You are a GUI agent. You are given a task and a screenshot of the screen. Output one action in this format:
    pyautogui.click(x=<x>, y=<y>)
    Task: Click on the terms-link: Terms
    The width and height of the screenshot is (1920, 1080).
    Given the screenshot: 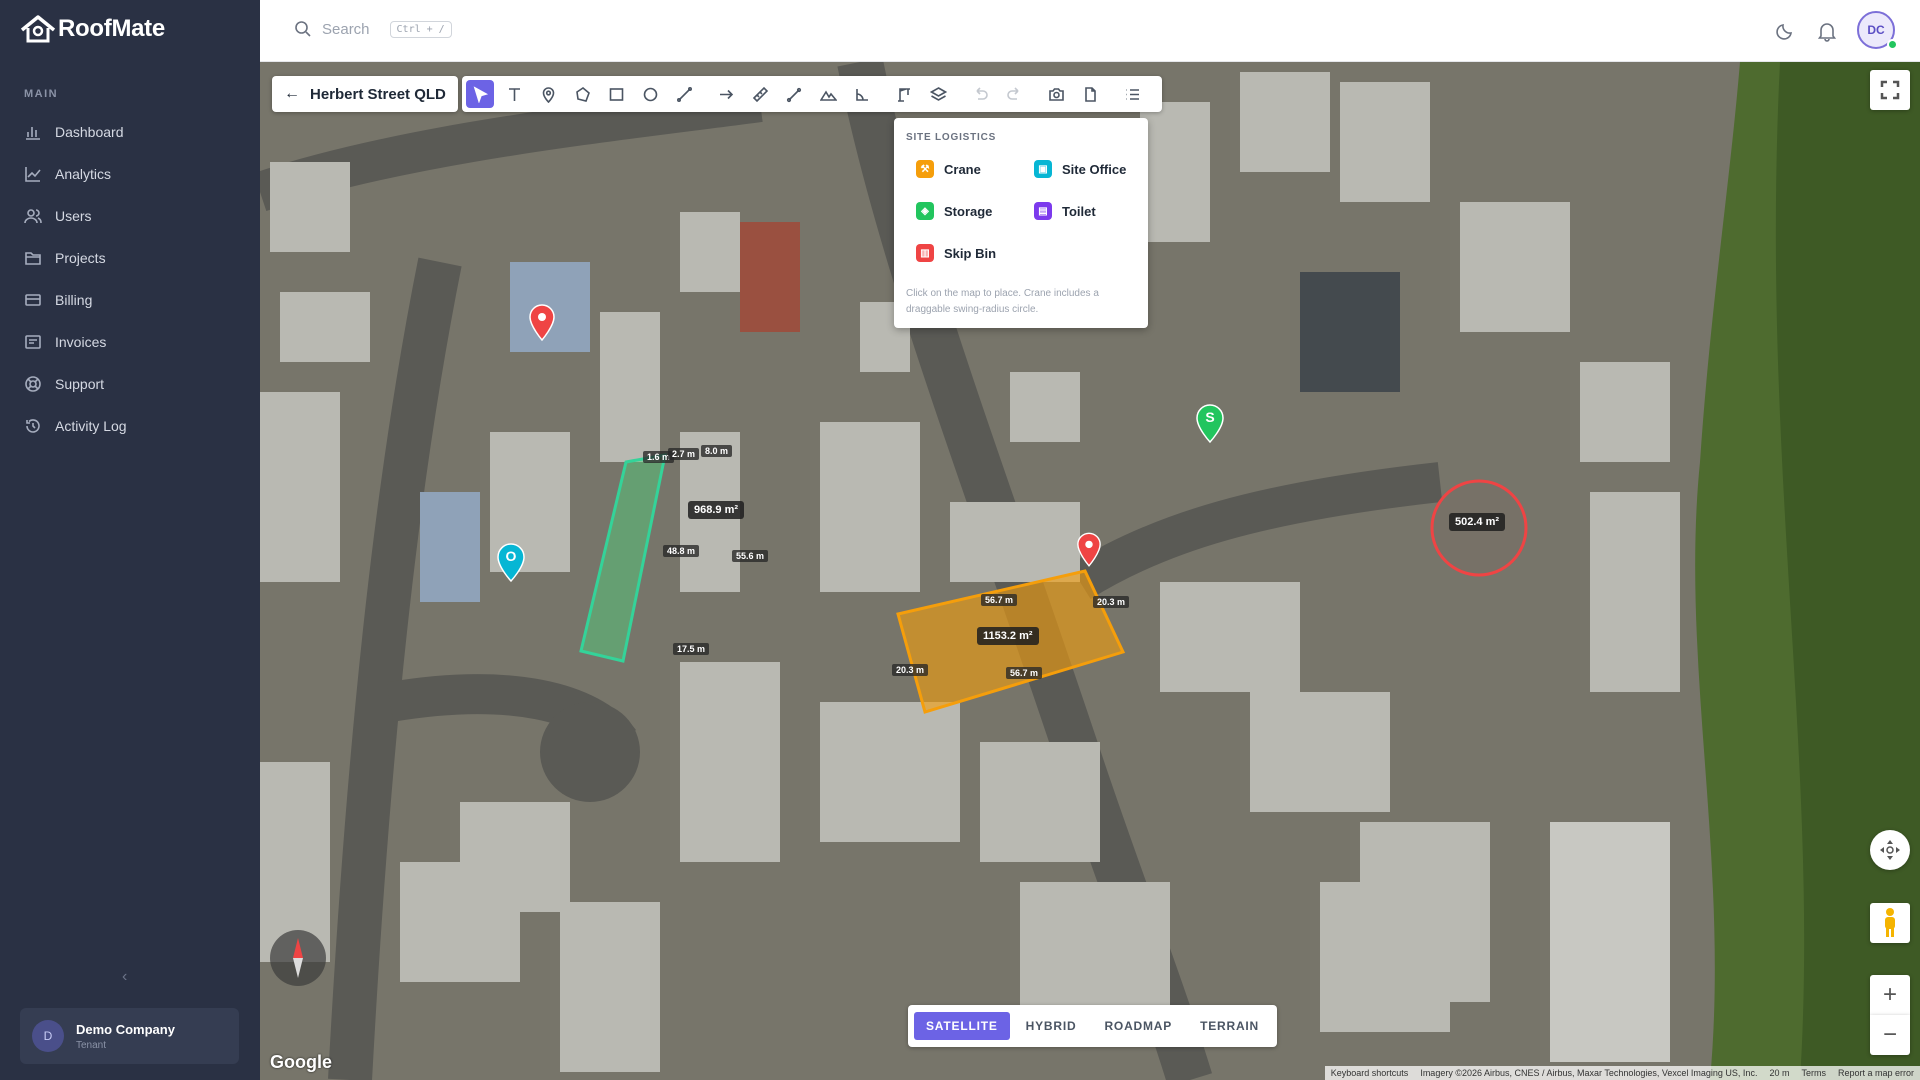 What is the action you would take?
    pyautogui.click(x=1813, y=1073)
    